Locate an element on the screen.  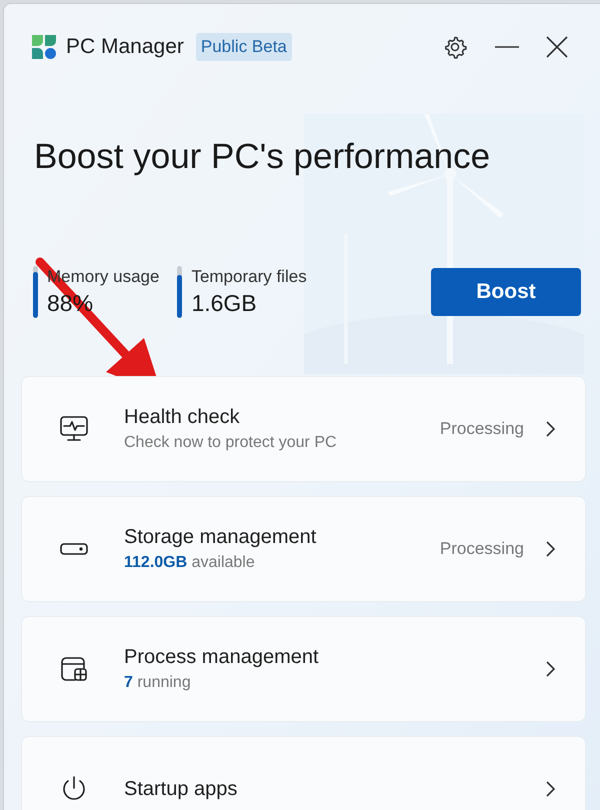
feature-card: Storage management 112.0GB available Processing is located at coordinates (303, 549).